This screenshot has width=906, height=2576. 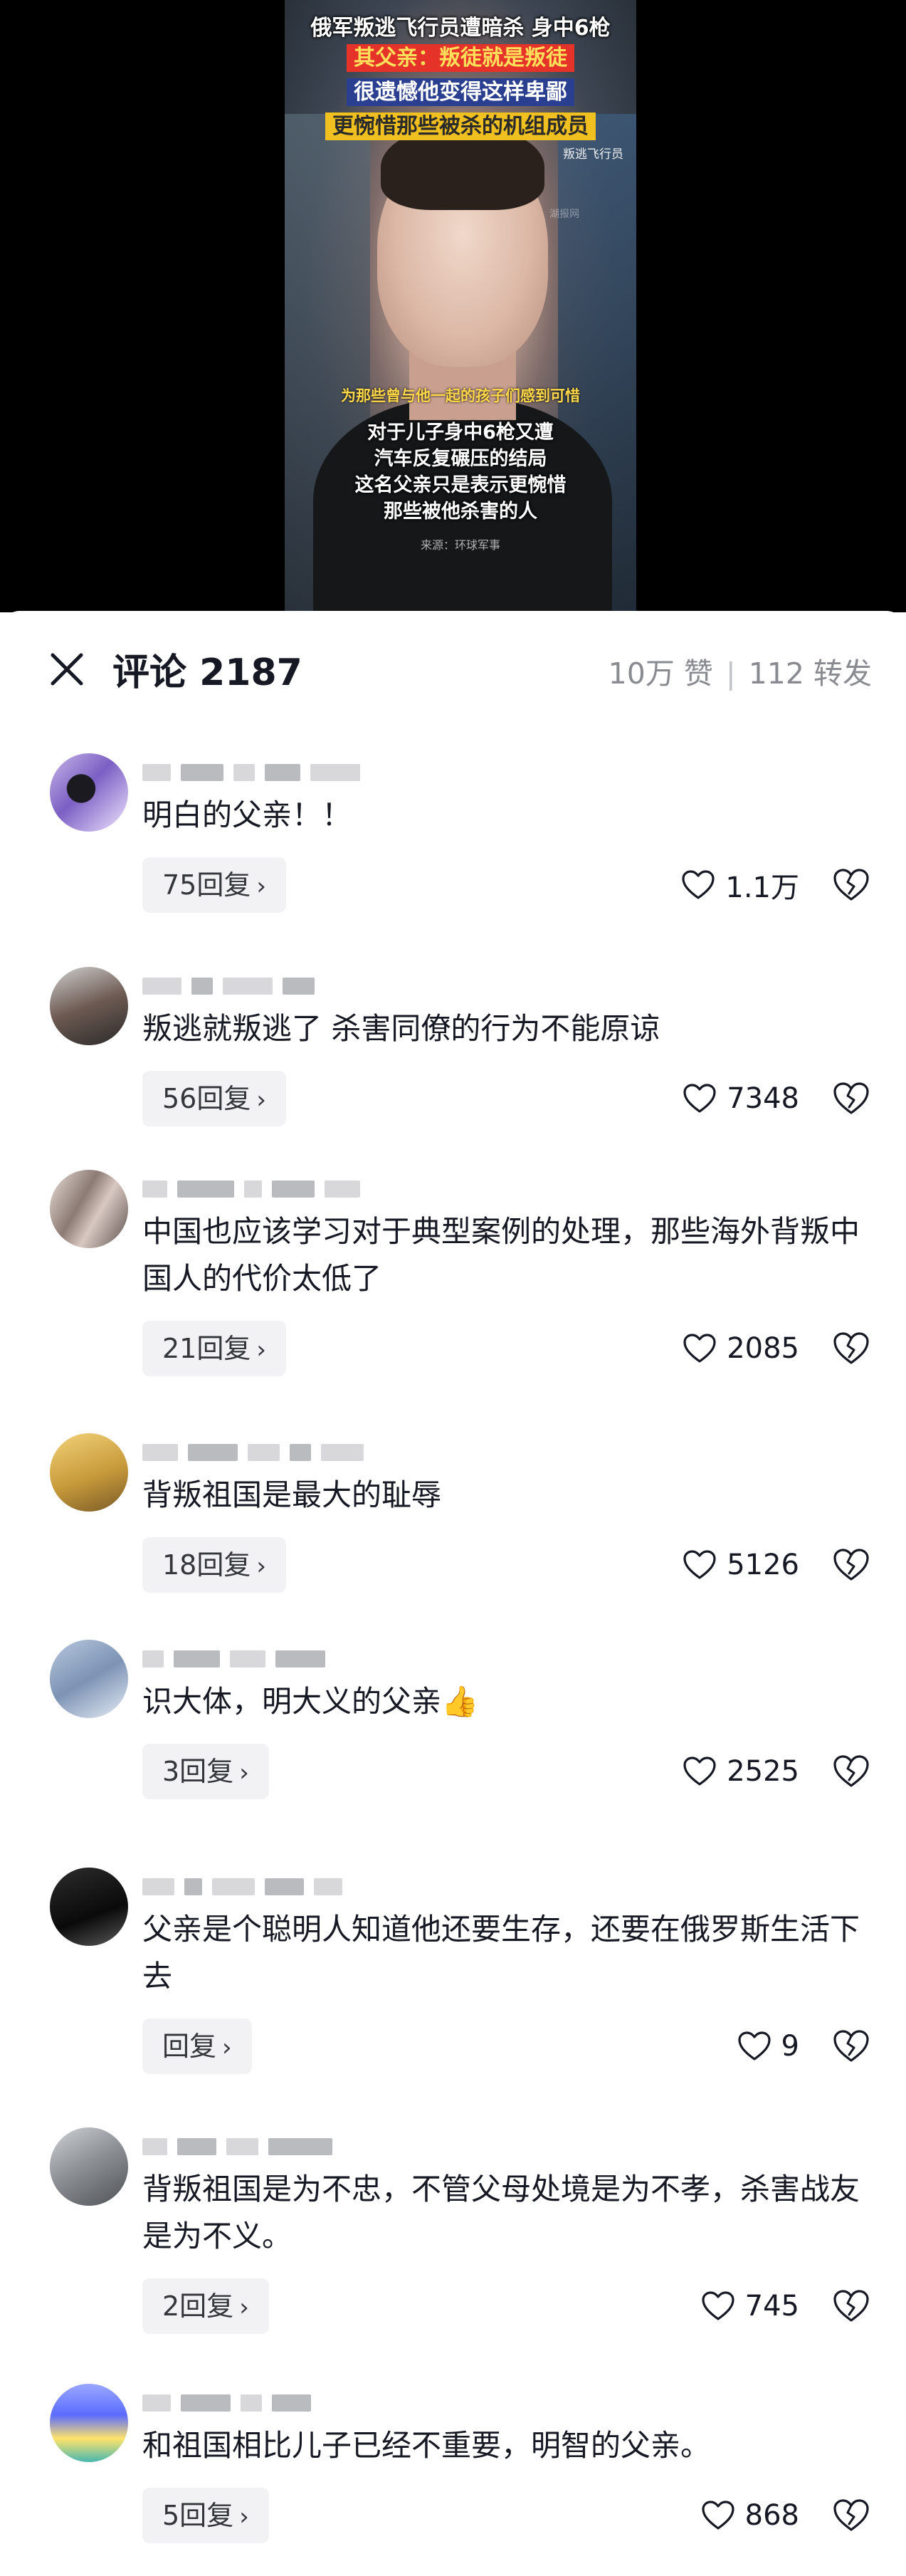 I want to click on comment-item: 背叛祖国是为不忠，不管父母处境是为不孝，杀害战友是为不义。 2回复 › 745, so click(x=453, y=2241).